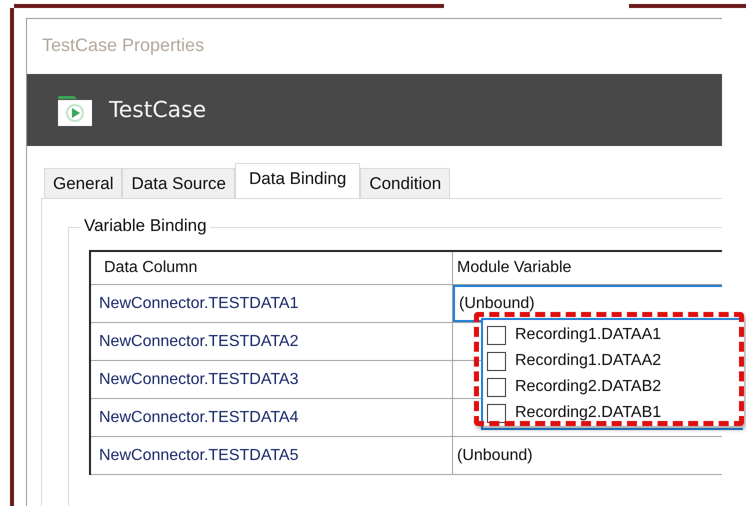  Describe the element at coordinates (297, 180) in the screenshot. I see `tab: Data Binding` at that location.